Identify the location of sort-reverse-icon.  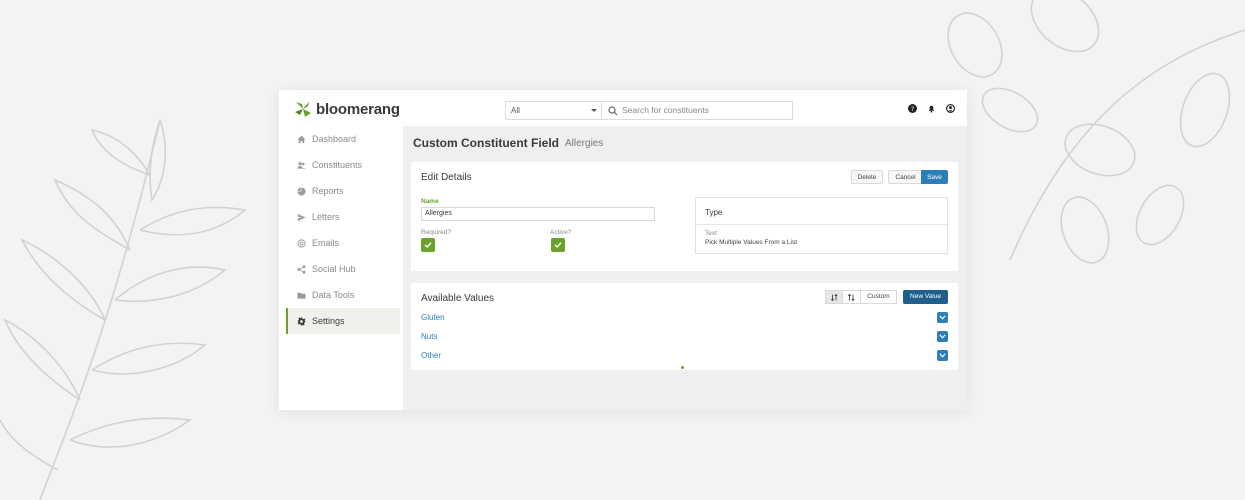
(851, 297).